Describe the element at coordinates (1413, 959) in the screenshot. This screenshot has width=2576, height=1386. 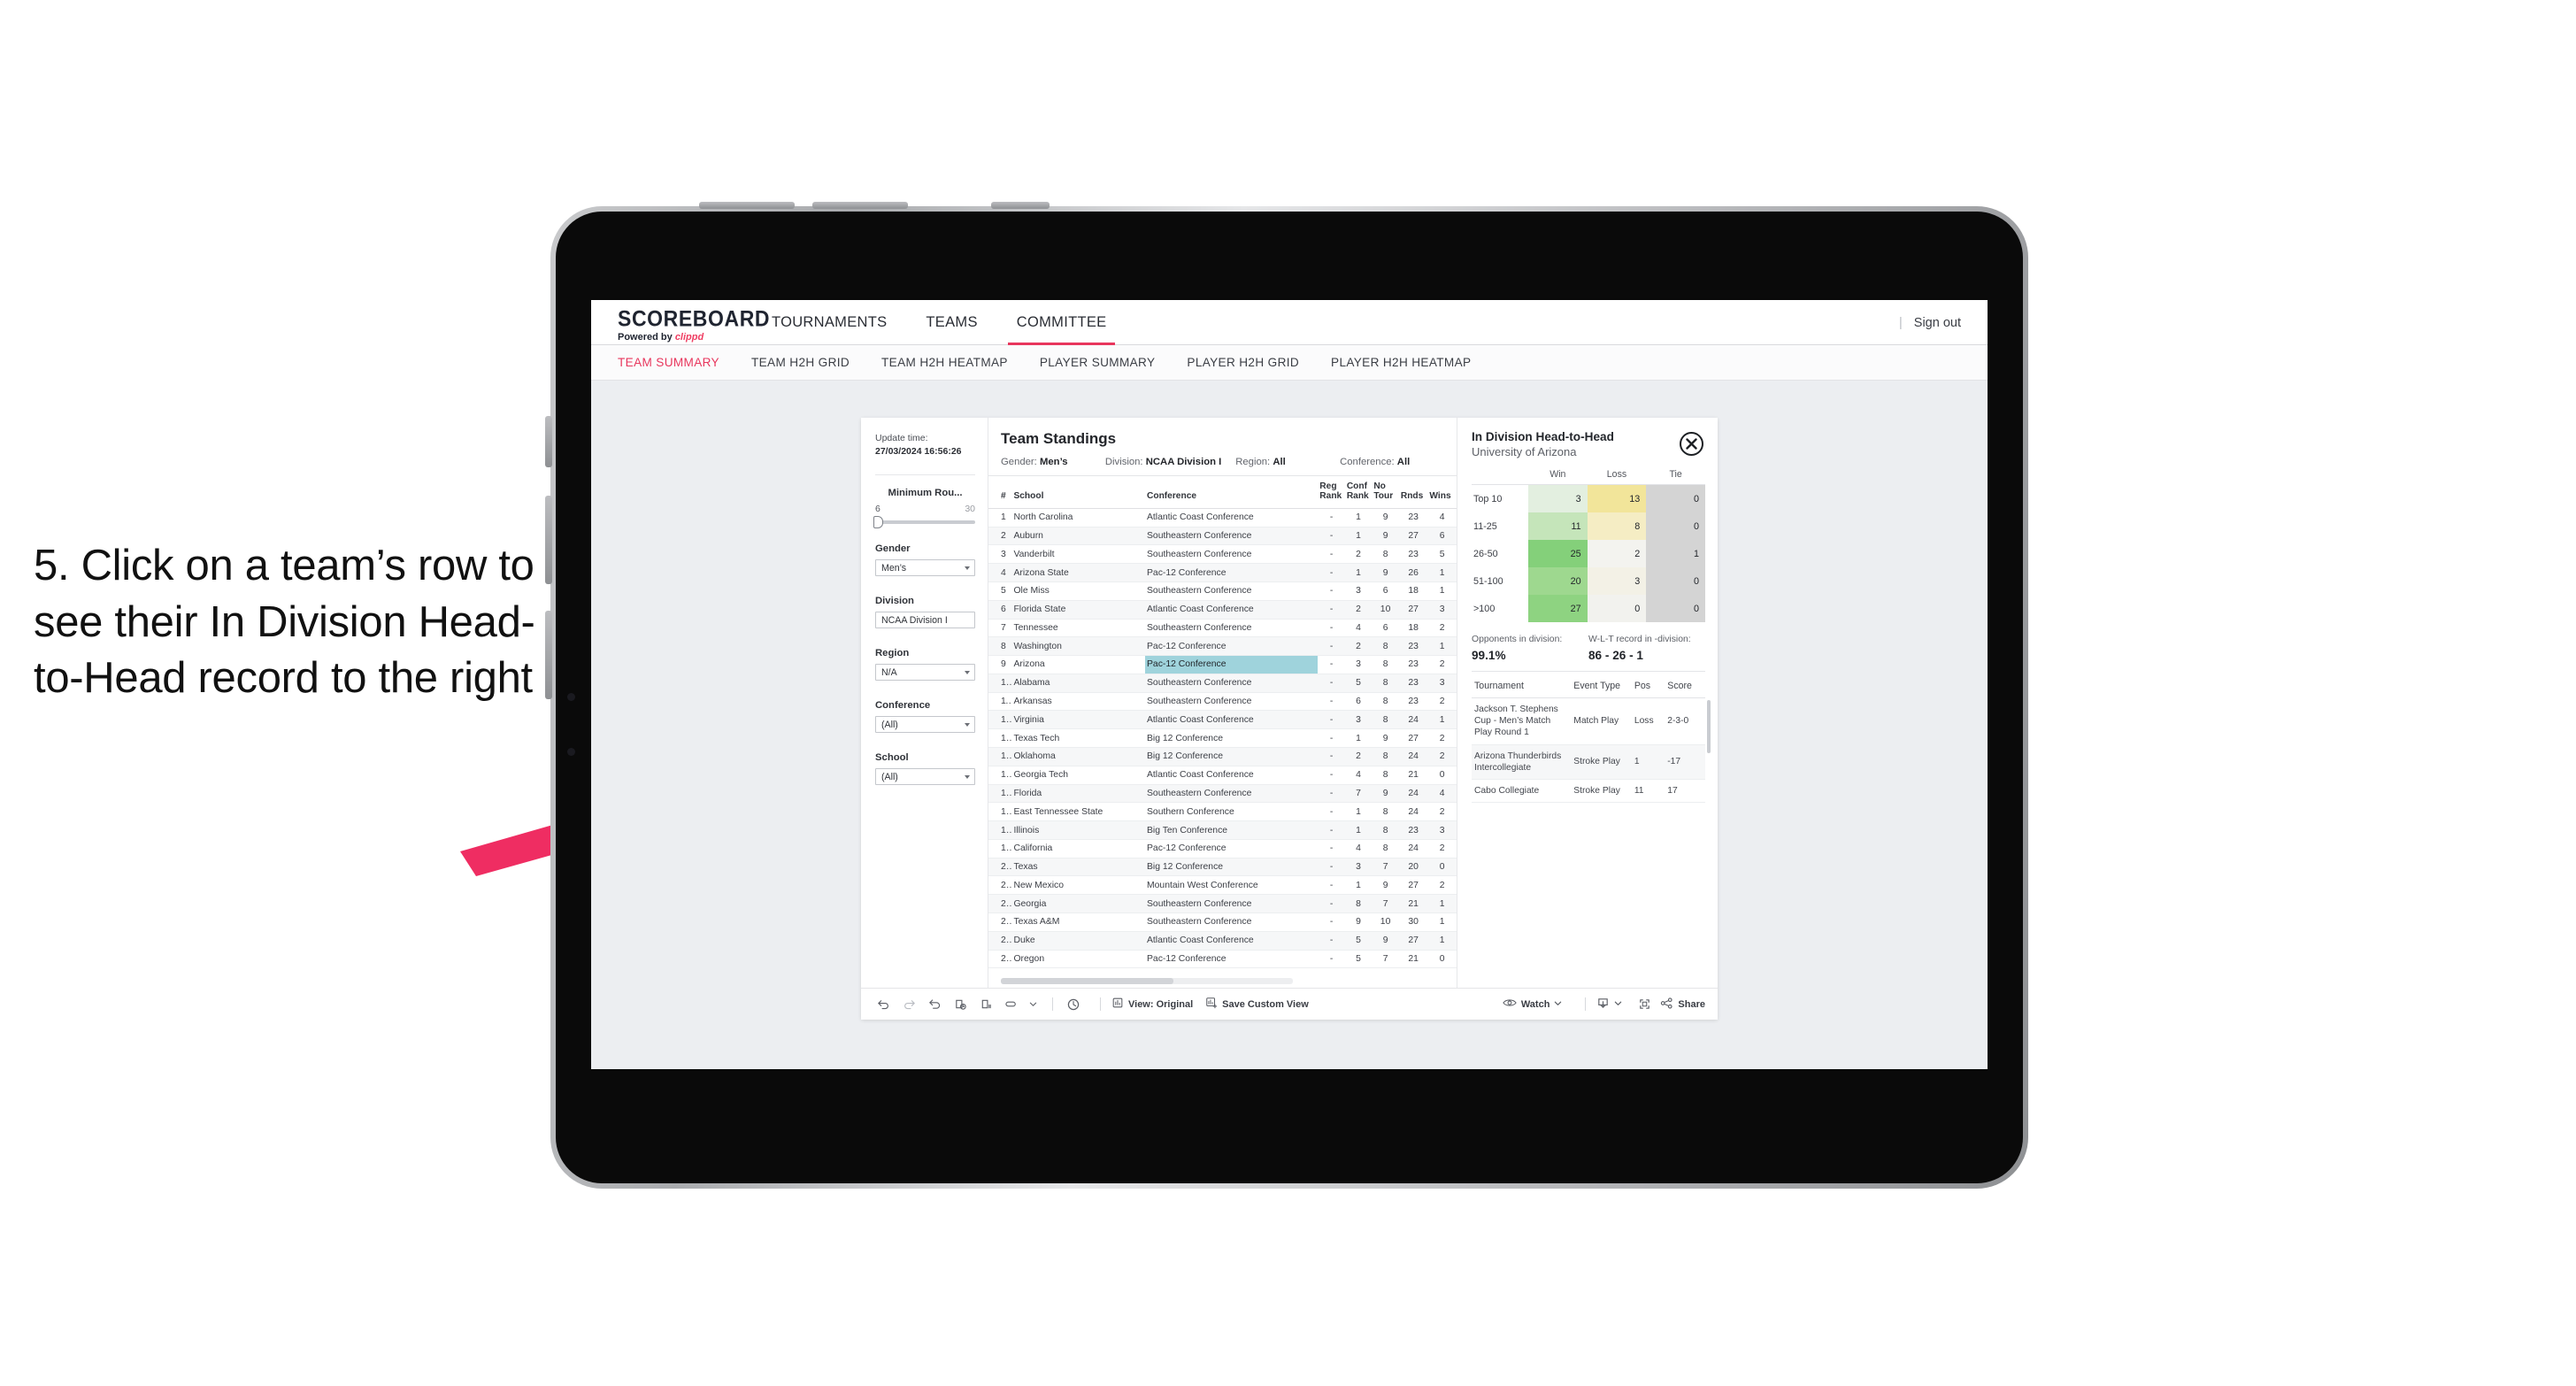
I see `cell-rnds: 21` at that location.